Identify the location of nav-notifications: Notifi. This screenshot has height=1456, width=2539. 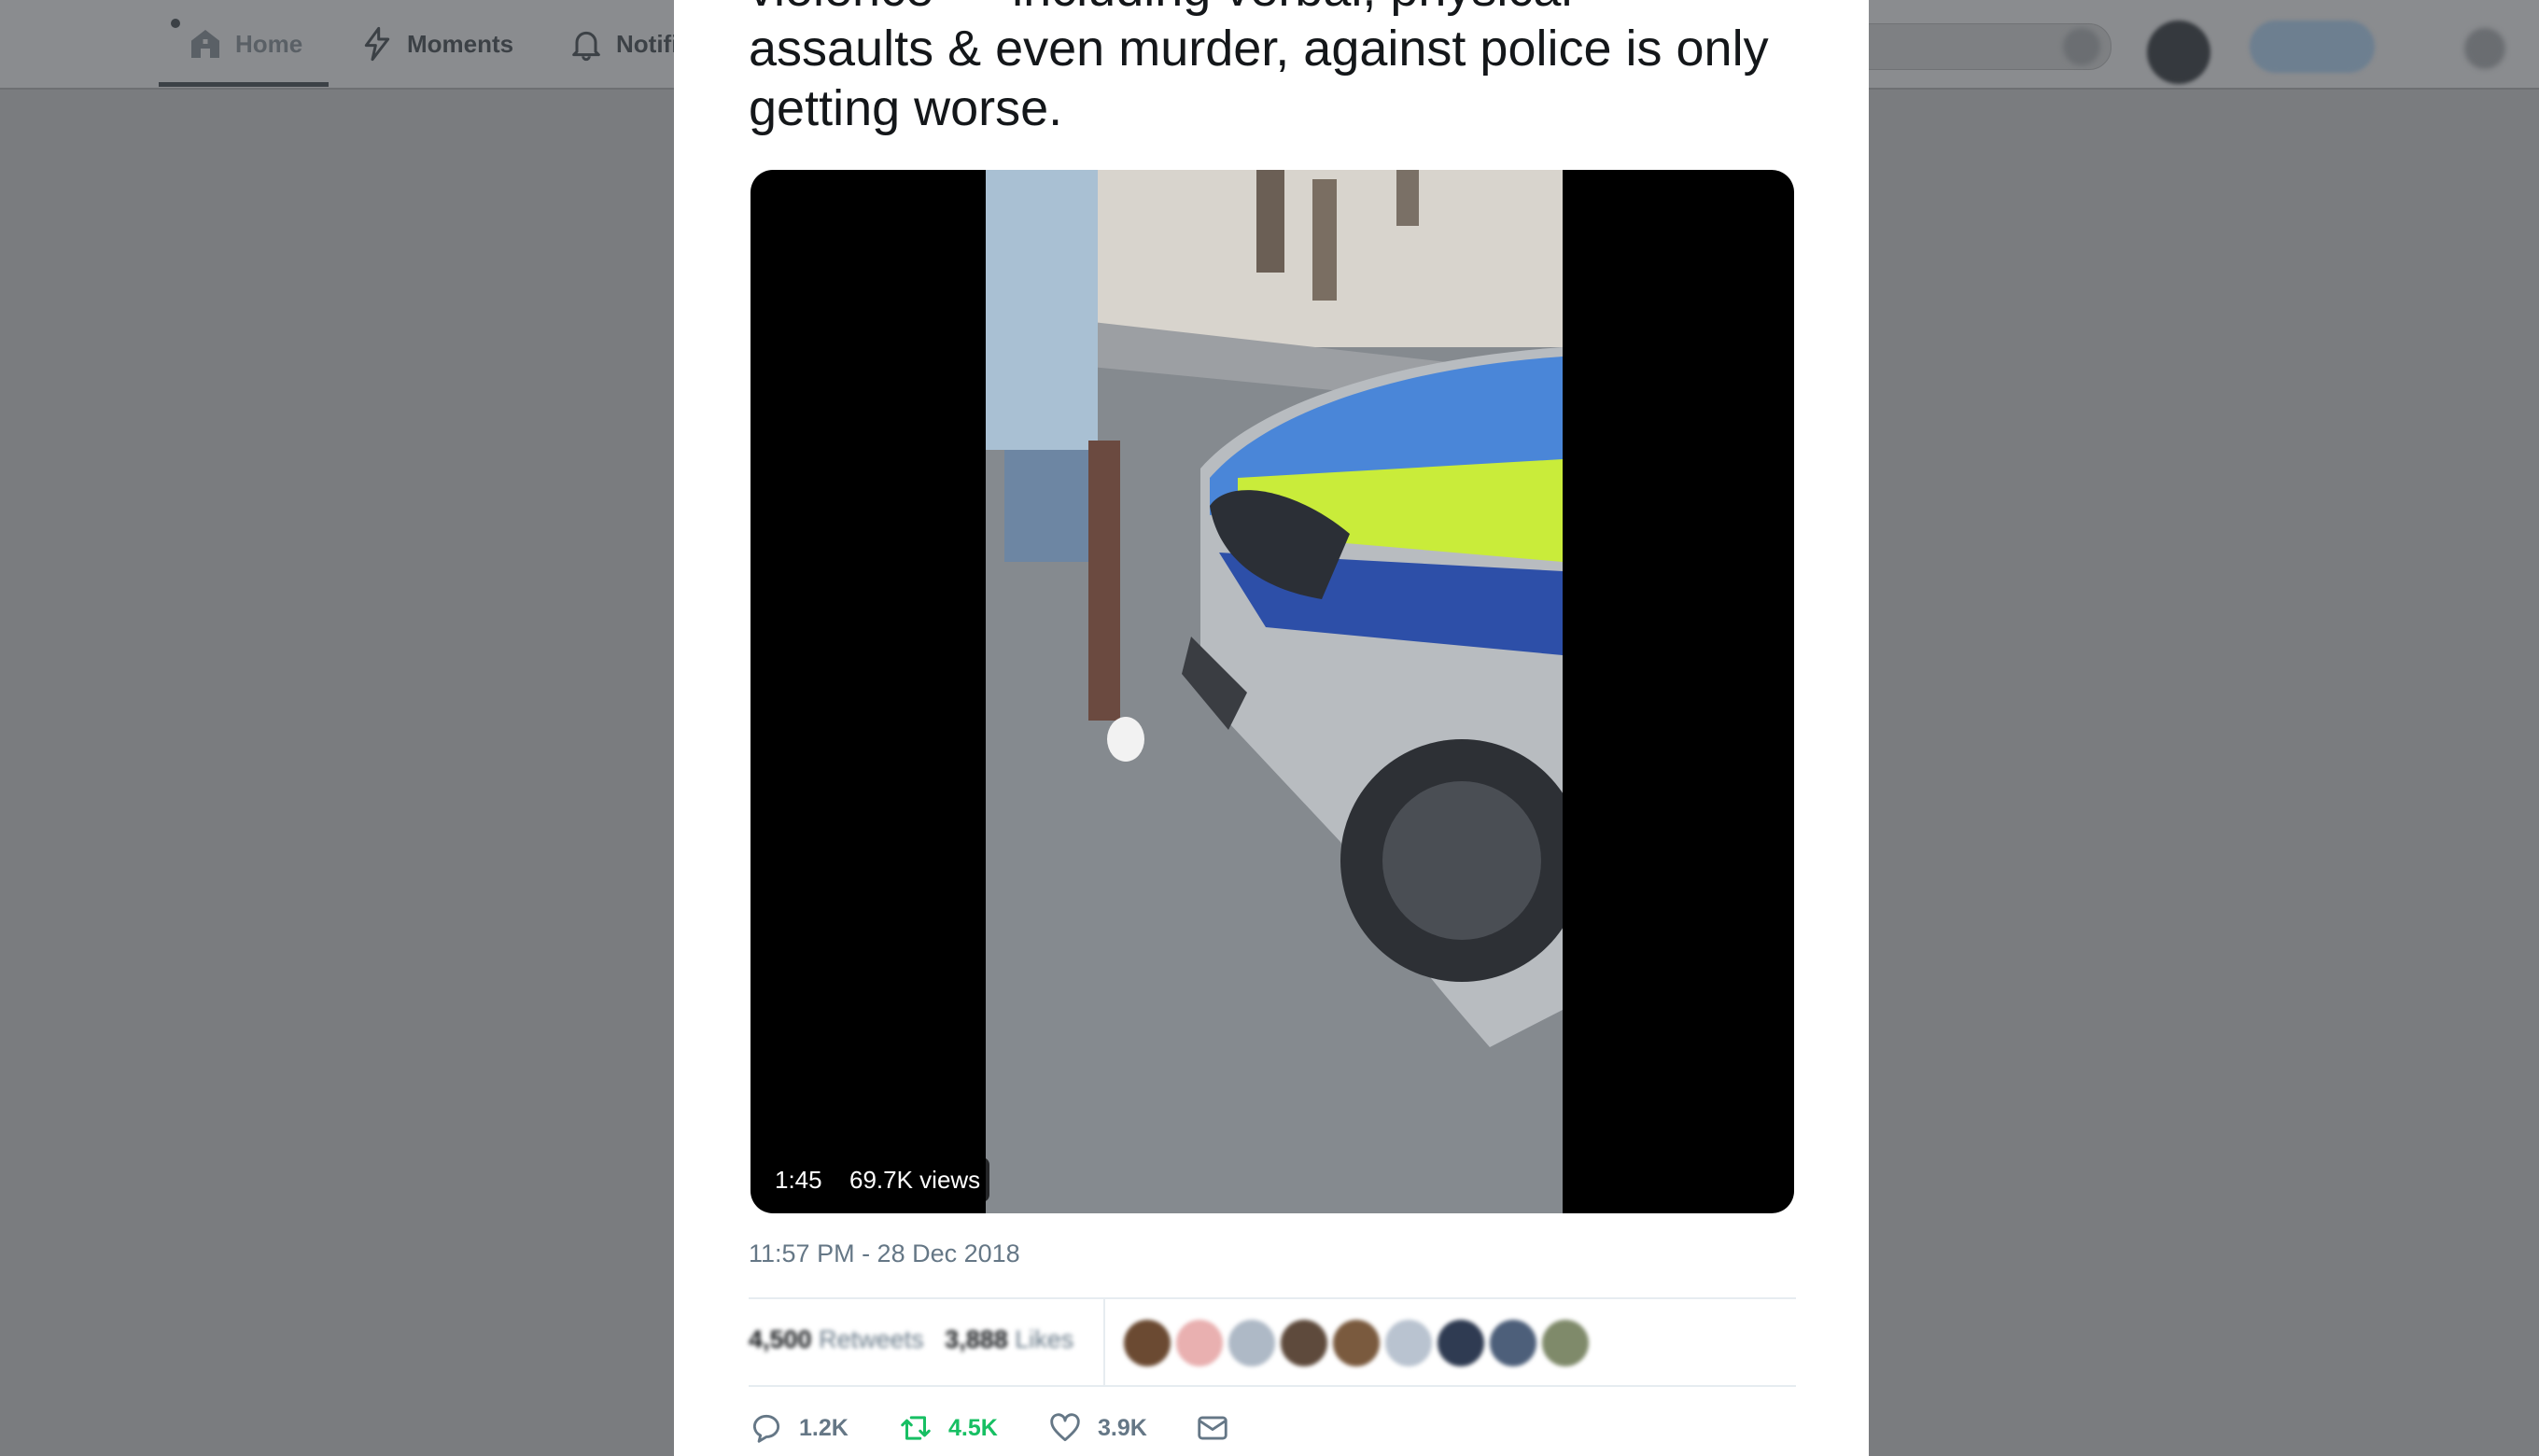
(623, 44).